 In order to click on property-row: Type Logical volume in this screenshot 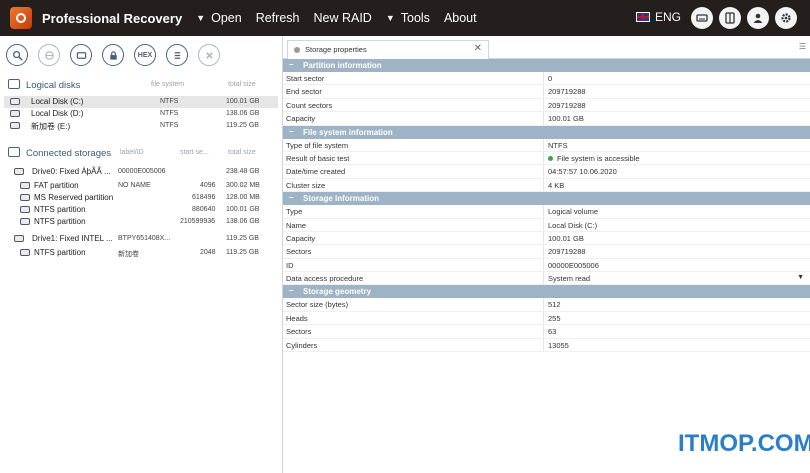, I will do `click(546, 212)`.